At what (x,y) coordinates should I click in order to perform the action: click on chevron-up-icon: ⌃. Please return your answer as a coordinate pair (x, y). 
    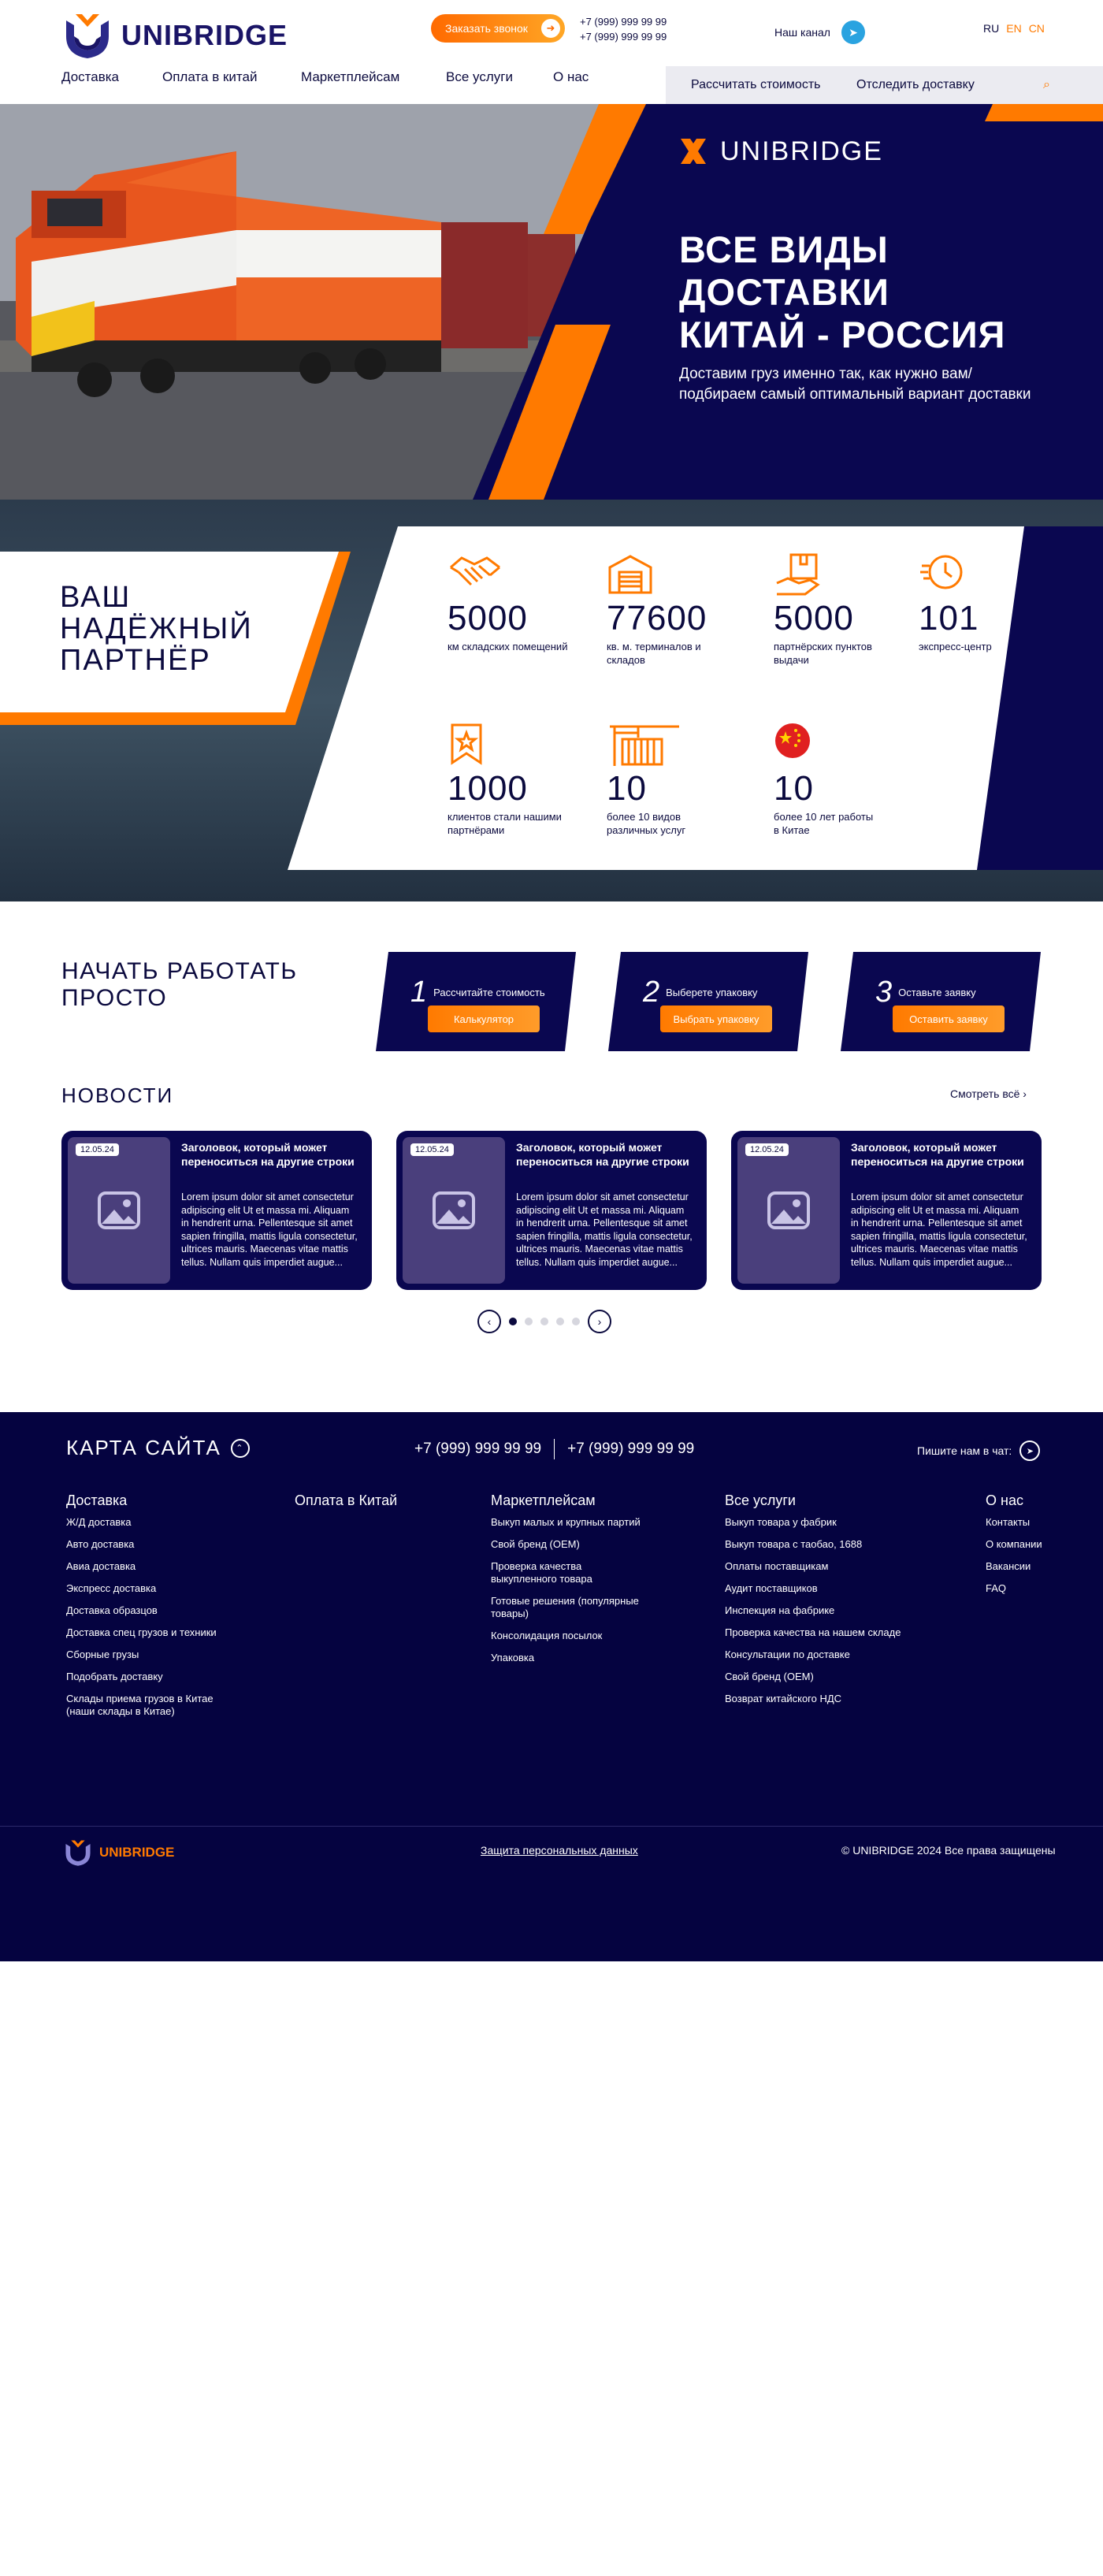
    Looking at the image, I should click on (240, 1448).